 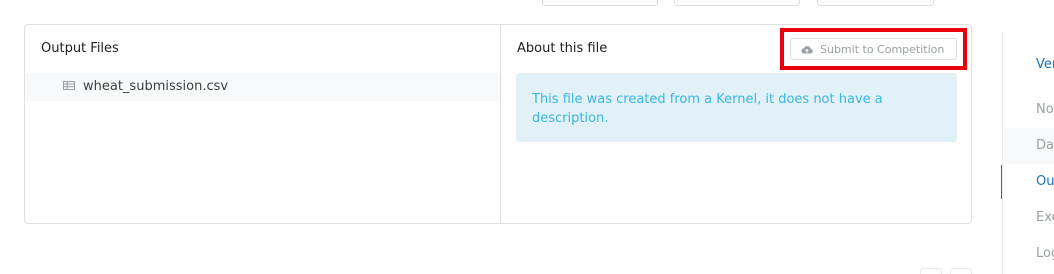 What do you see at coordinates (807, 49) in the screenshot?
I see `cloud-upload-icon` at bounding box center [807, 49].